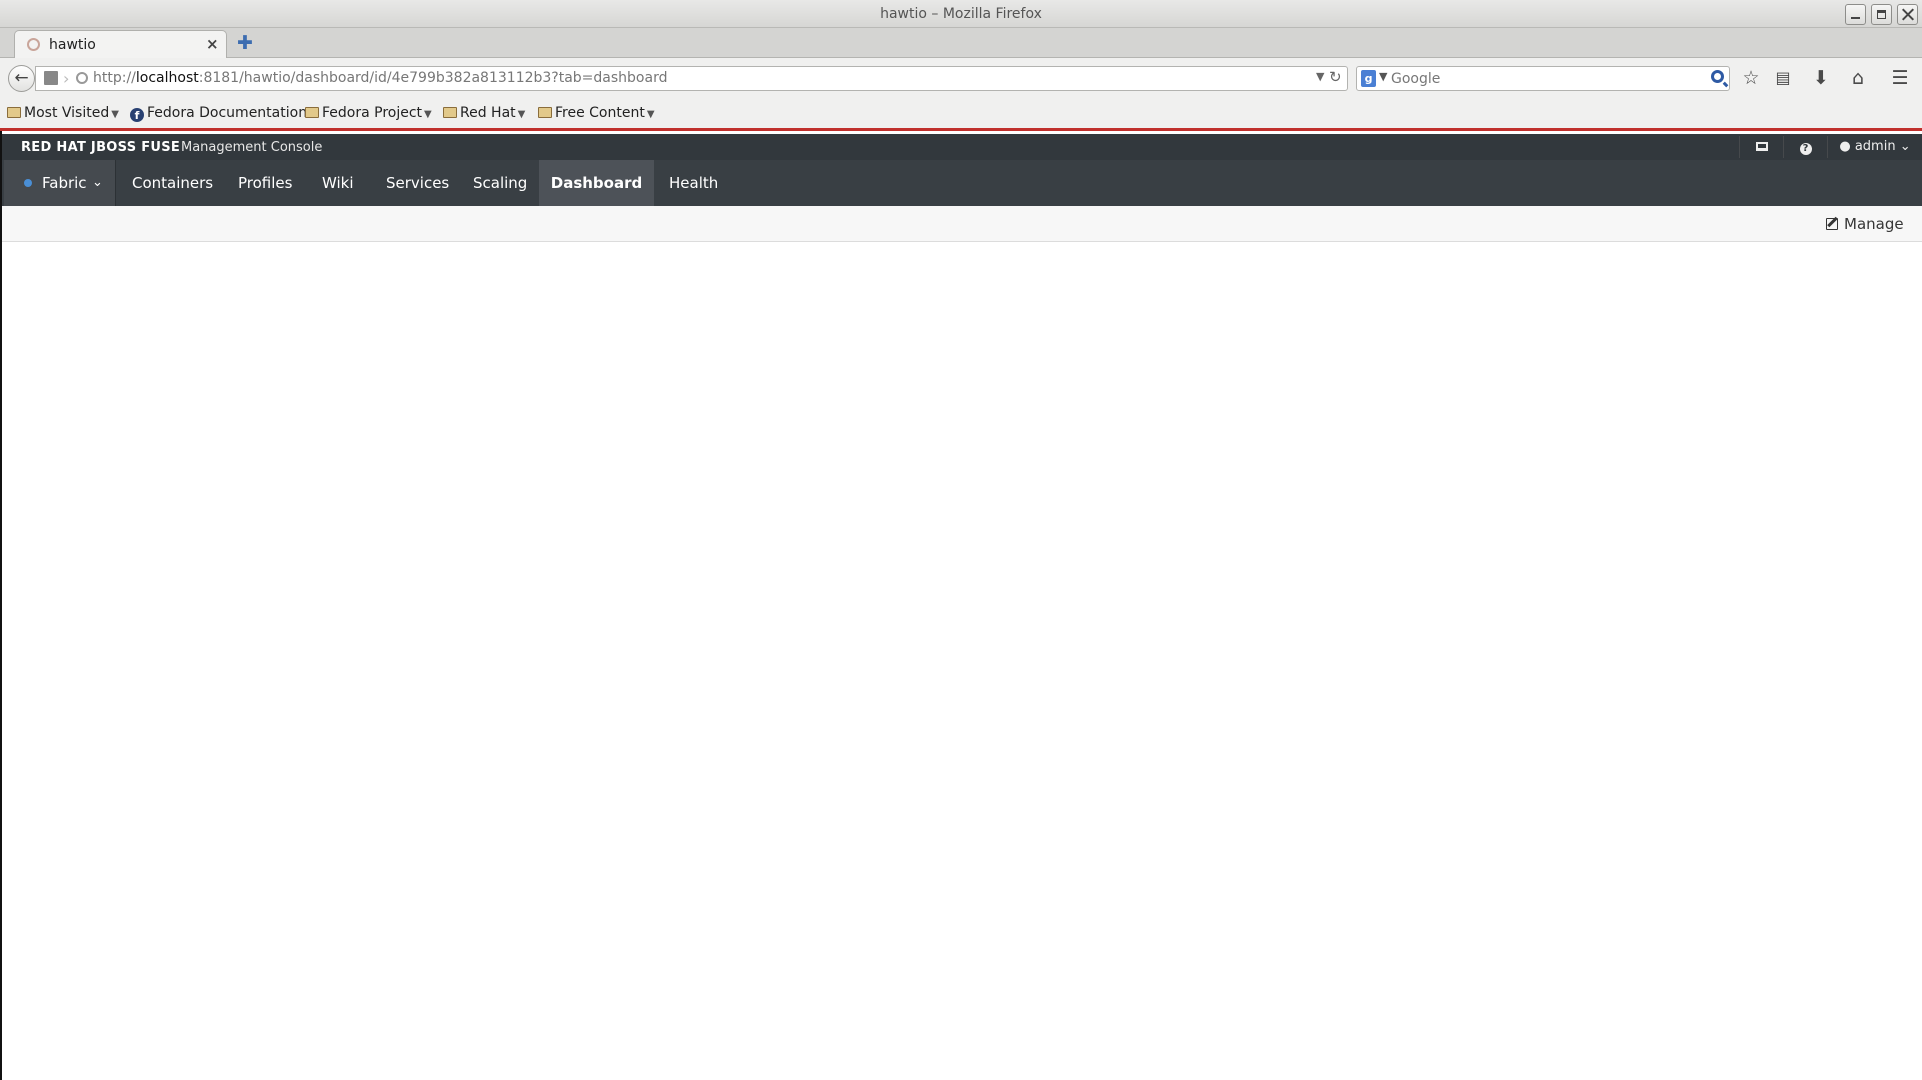 This screenshot has height=1080, width=1922. Describe the element at coordinates (1320, 76) in the screenshot. I see `url-history-dropdown-icon: ▼` at that location.